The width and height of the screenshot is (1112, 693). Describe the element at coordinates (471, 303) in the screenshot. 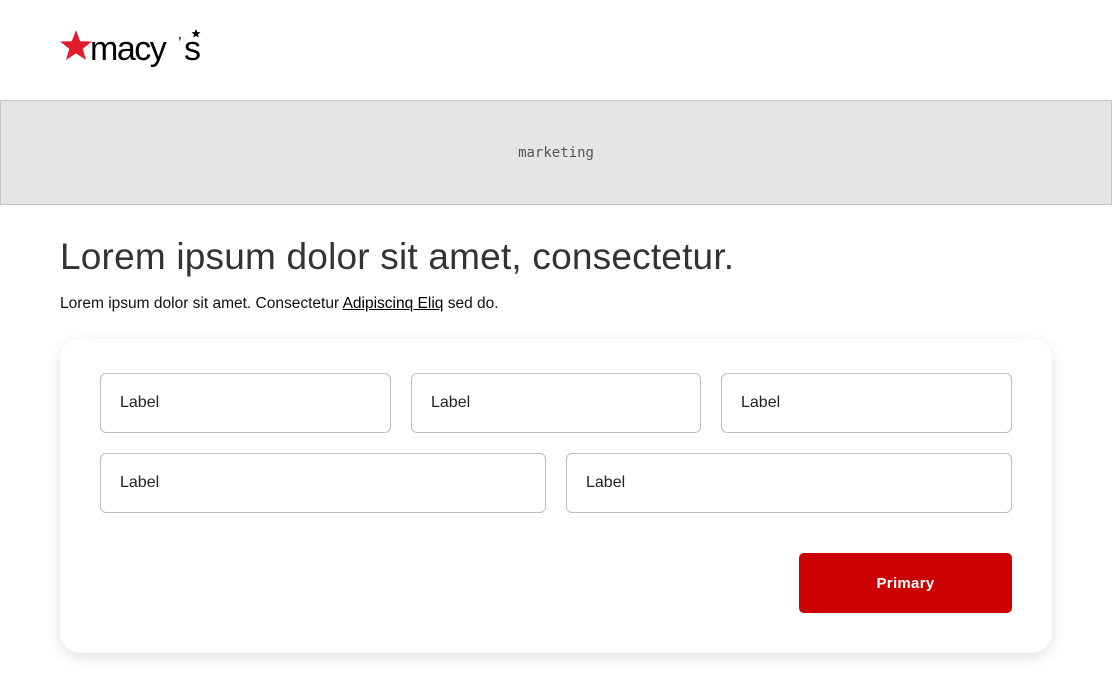

I see `subtitle-text-end: sed do.` at that location.